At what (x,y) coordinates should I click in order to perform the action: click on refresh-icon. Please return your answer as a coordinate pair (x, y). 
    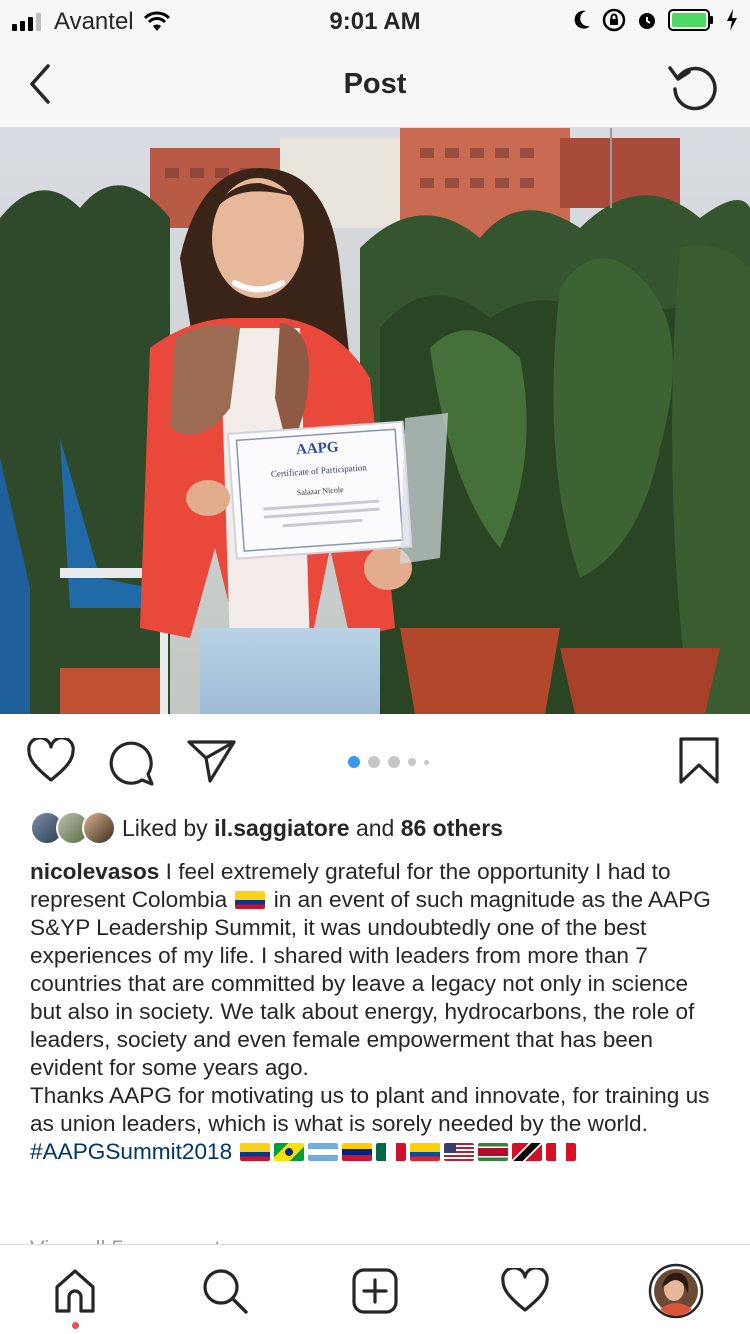
    Looking at the image, I should click on (692, 88).